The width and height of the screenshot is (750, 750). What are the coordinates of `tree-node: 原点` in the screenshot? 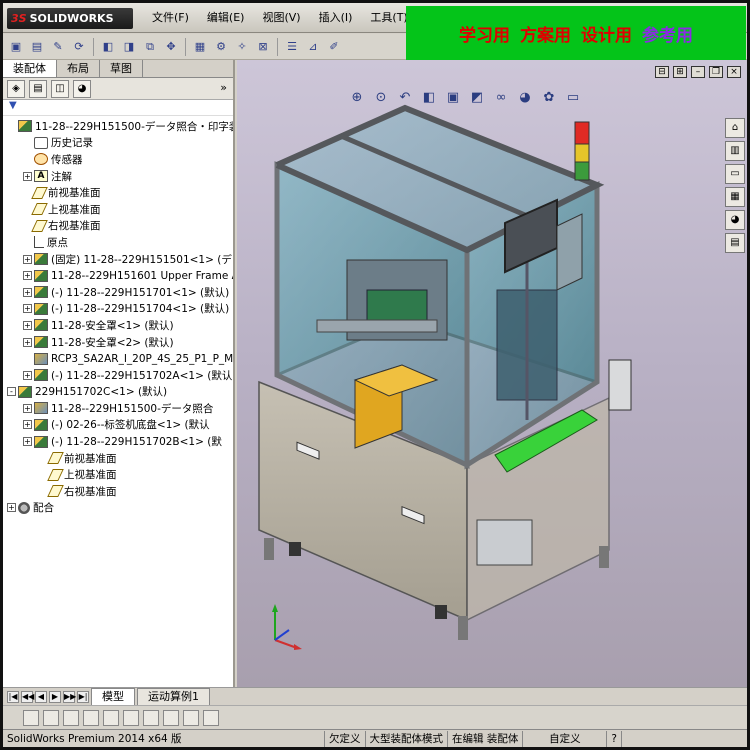 It's located at (118, 242).